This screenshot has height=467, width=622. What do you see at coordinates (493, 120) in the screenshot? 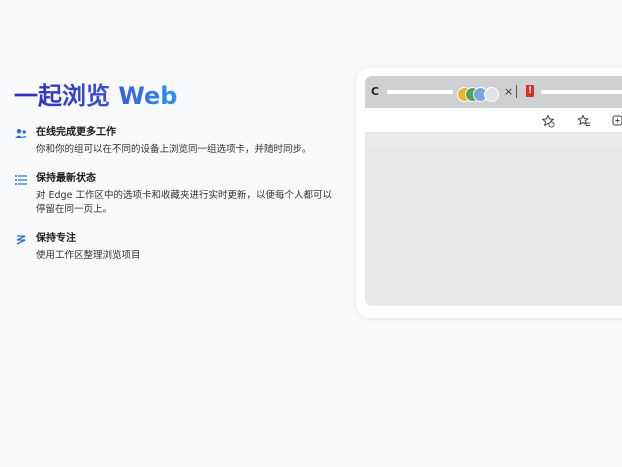
I see `preview-toolbar` at bounding box center [493, 120].